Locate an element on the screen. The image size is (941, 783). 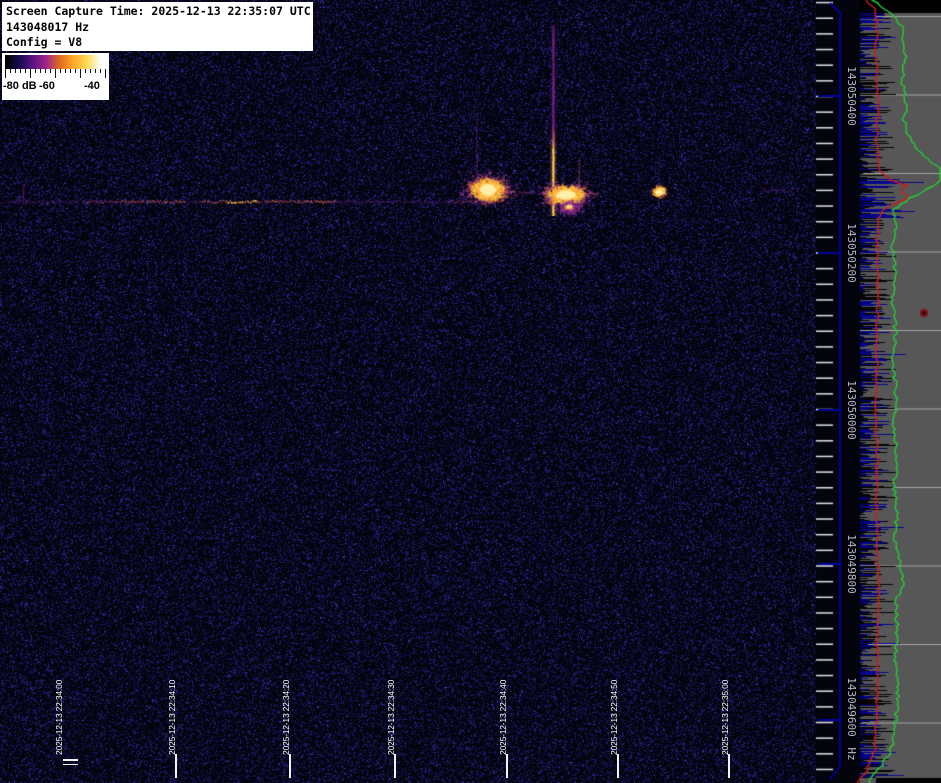
config-text: Config = V8 is located at coordinates (44, 42).